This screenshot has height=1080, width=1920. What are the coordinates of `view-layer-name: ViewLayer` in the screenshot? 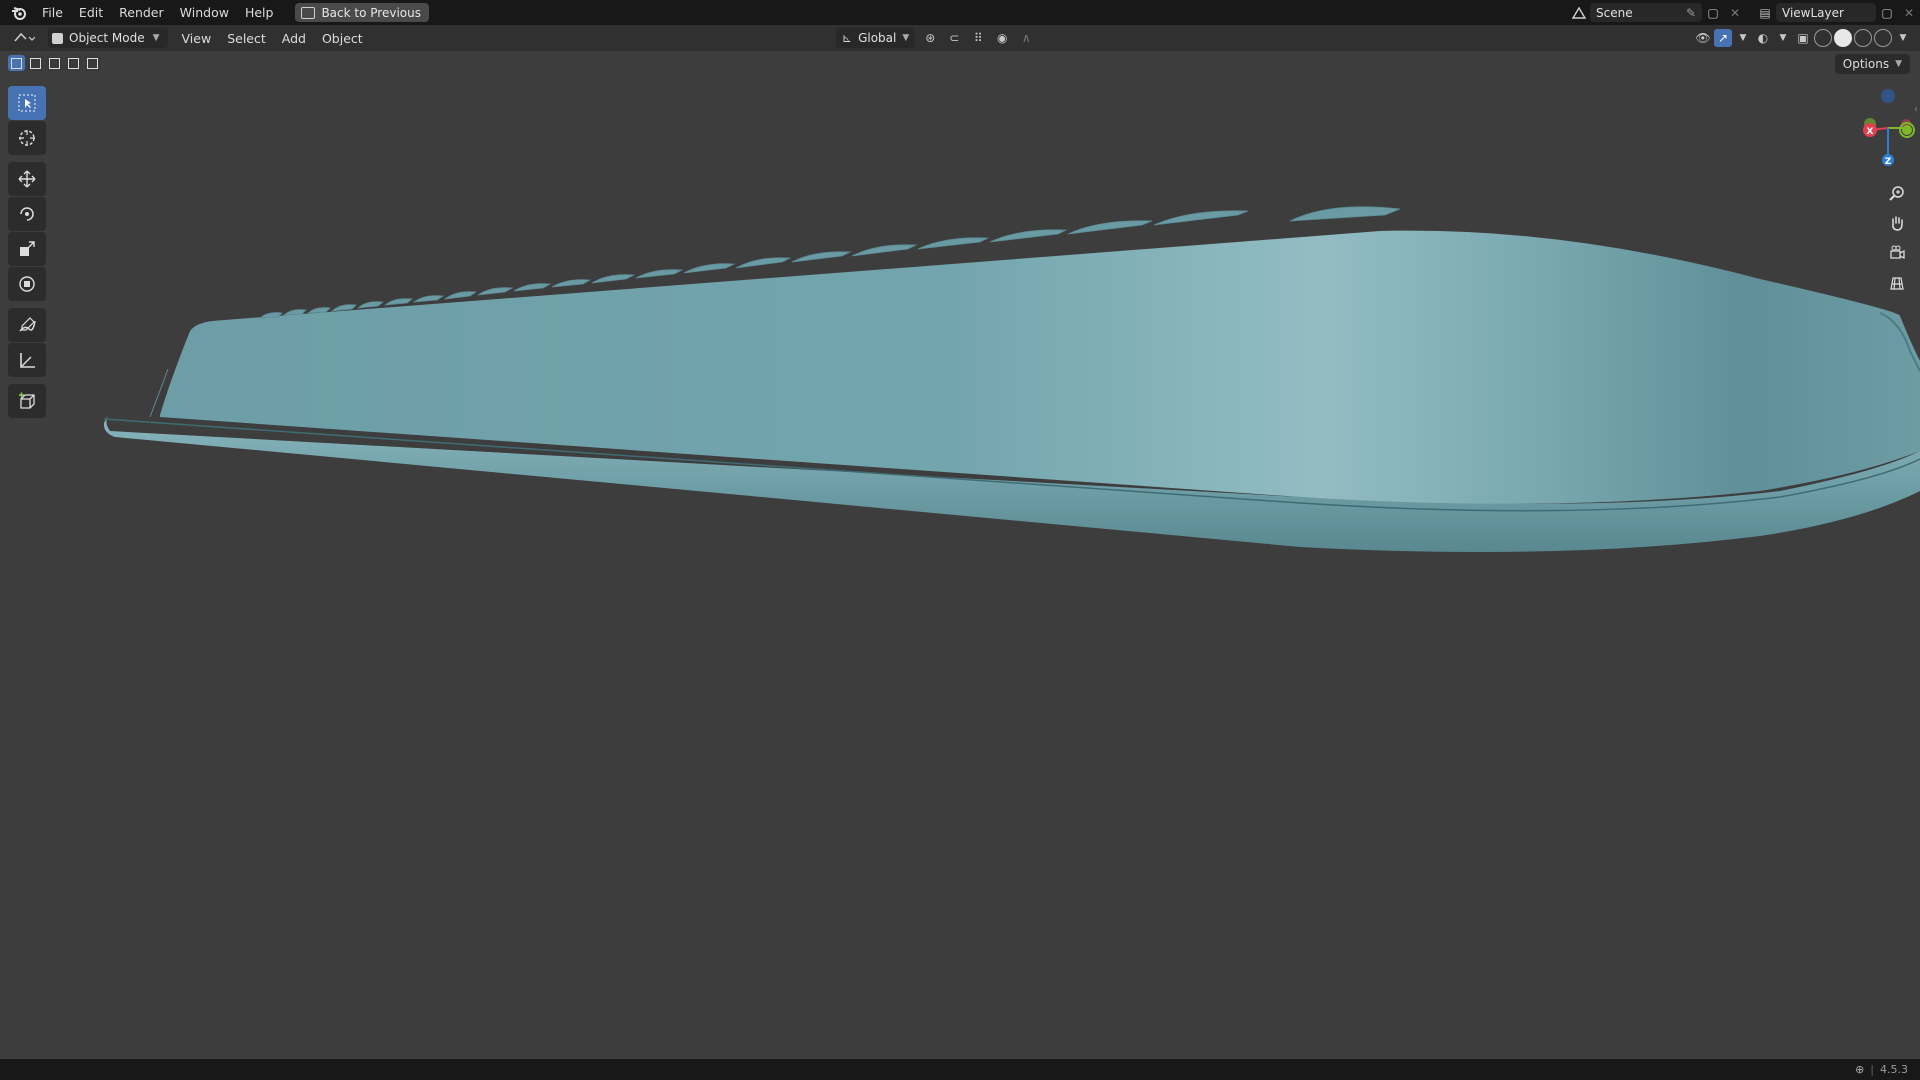 It's located at (1813, 12).